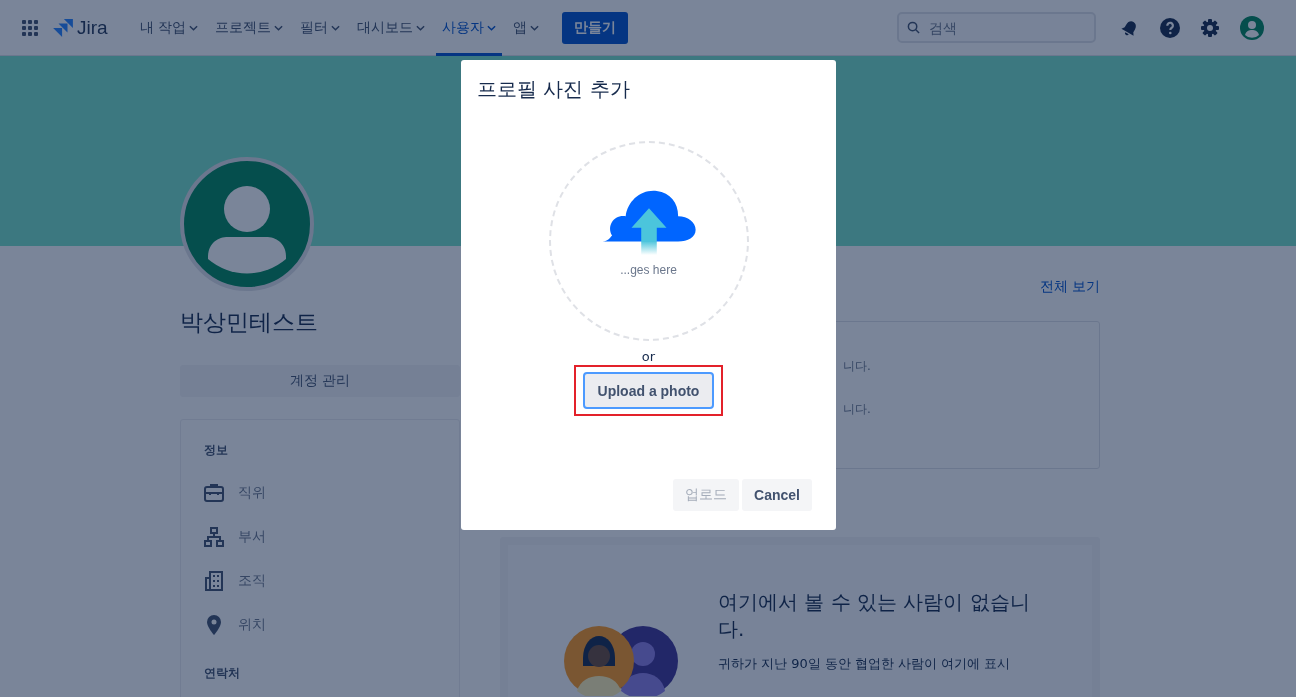  I want to click on building-icon, so click(214, 581).